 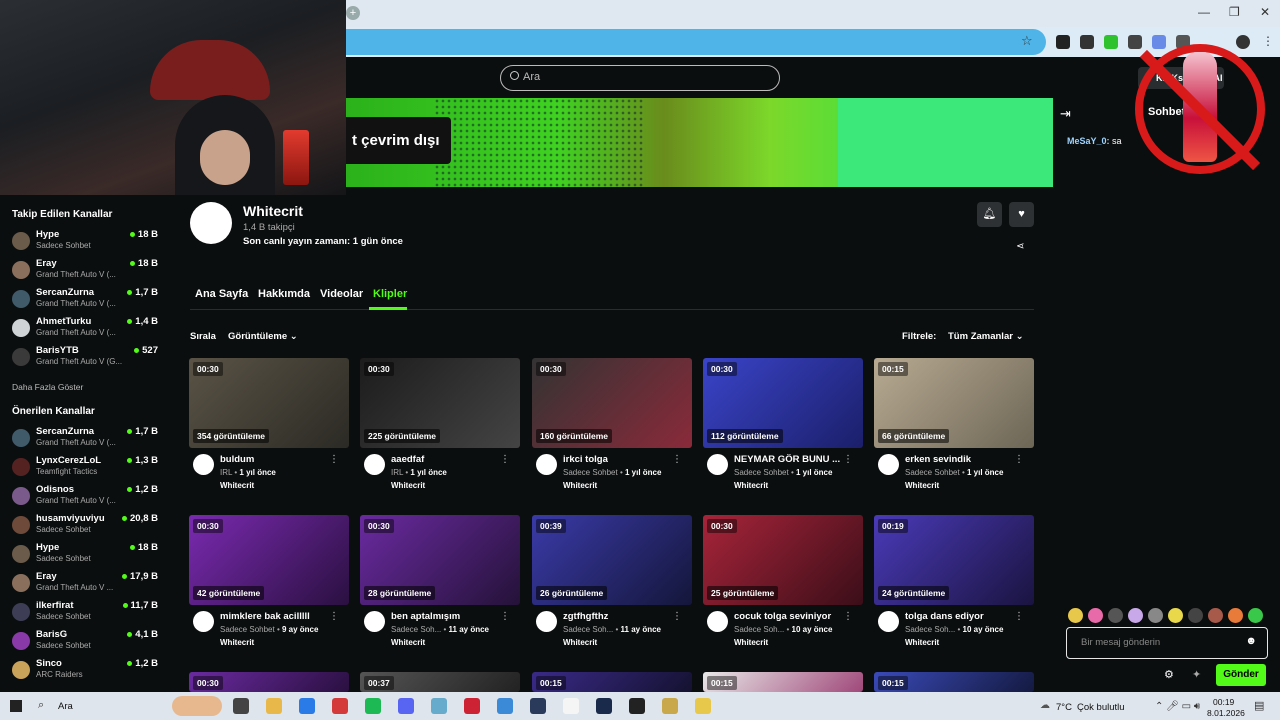 I want to click on tab-clips: Klipler, so click(x=390, y=294).